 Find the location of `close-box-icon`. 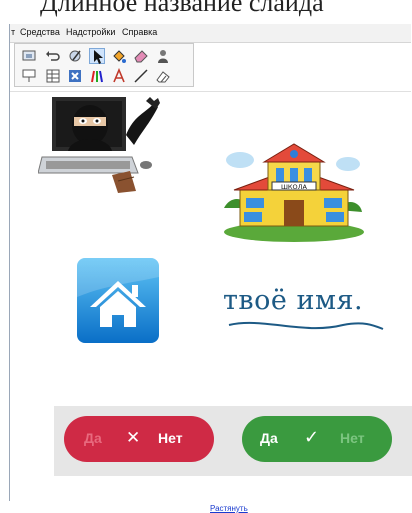

close-box-icon is located at coordinates (75, 76).